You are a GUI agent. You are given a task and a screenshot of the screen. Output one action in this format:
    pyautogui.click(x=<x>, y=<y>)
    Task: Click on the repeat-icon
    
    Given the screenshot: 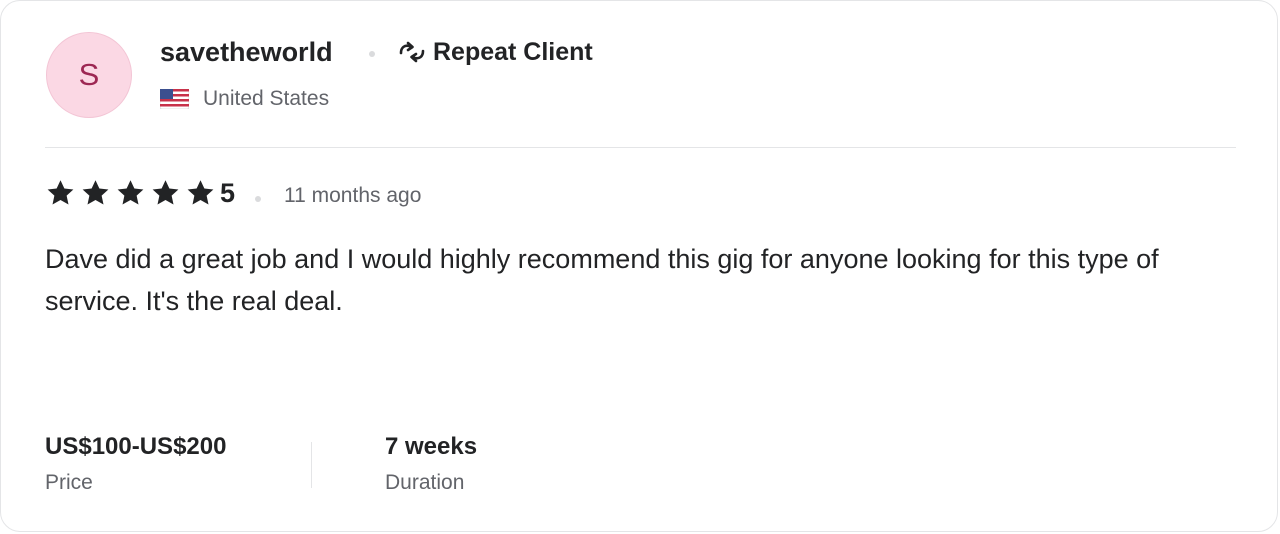 What is the action you would take?
    pyautogui.click(x=412, y=52)
    